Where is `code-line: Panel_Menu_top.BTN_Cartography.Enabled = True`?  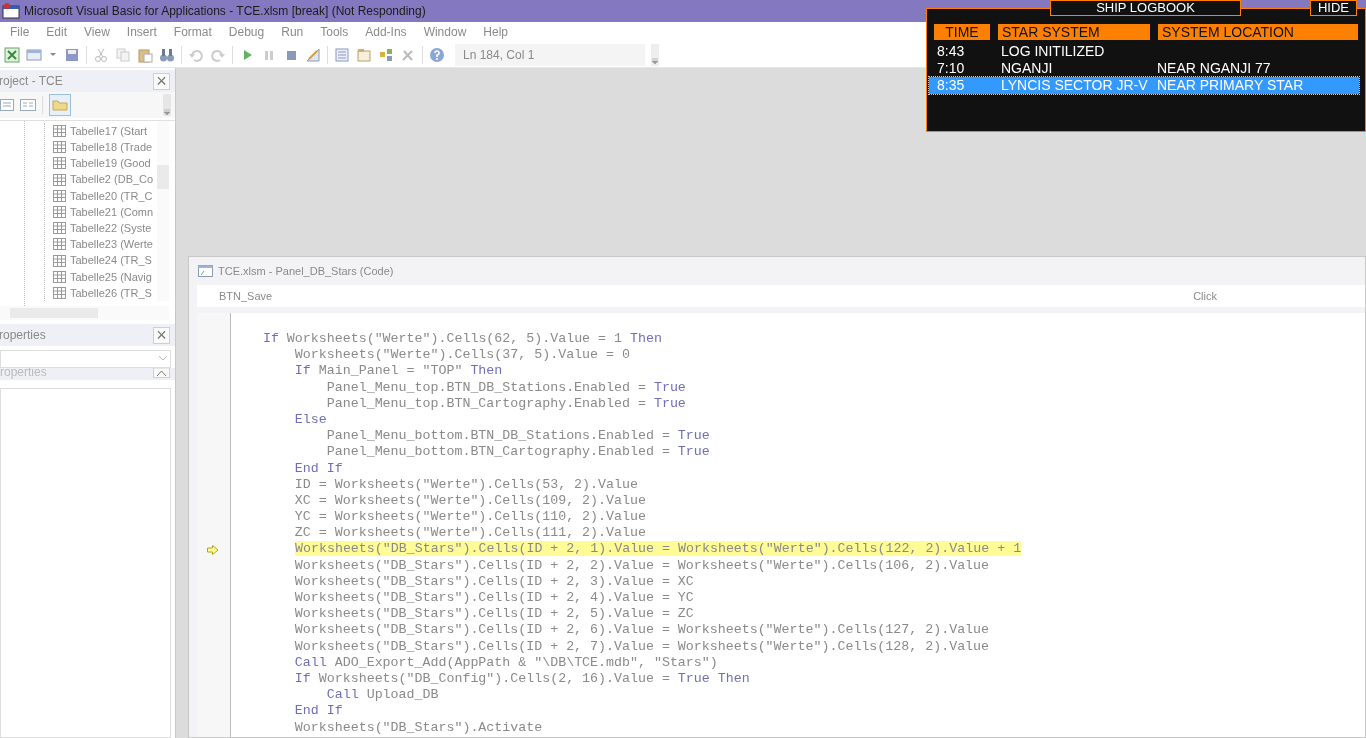
code-line: Panel_Menu_top.BTN_Cartography.Enabled = True is located at coordinates (505, 403).